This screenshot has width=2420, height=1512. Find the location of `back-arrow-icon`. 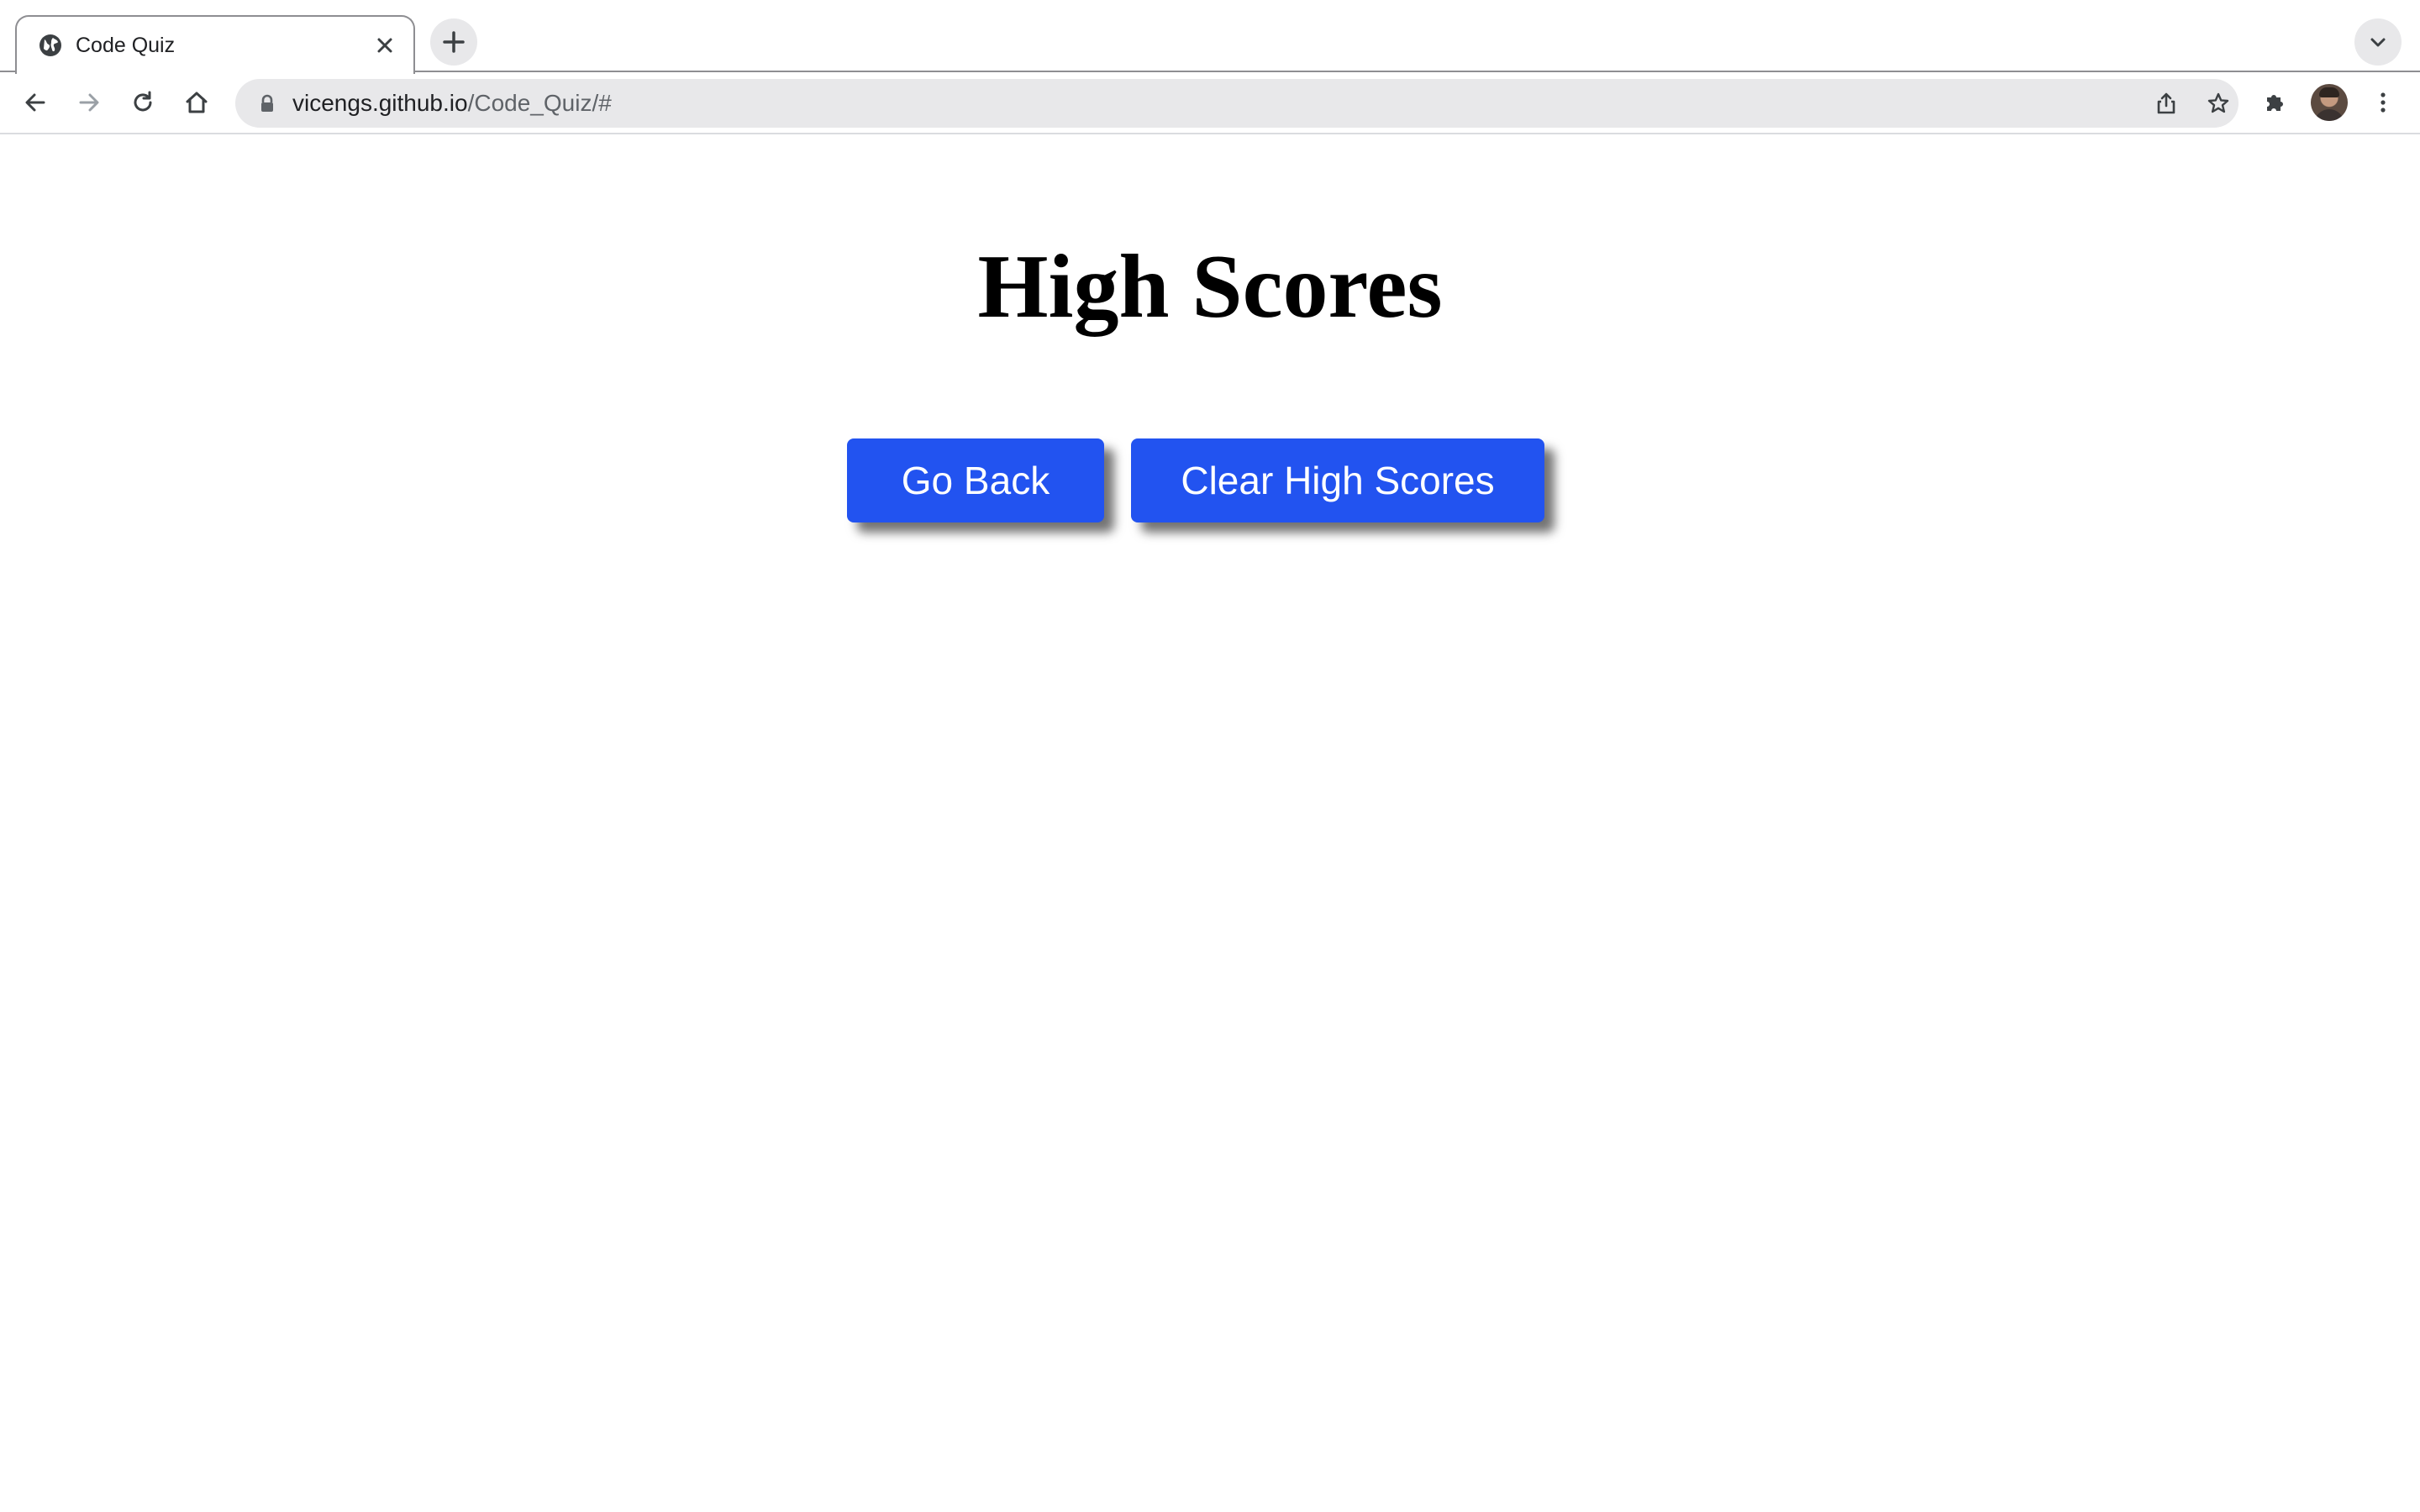

back-arrow-icon is located at coordinates (35, 102).